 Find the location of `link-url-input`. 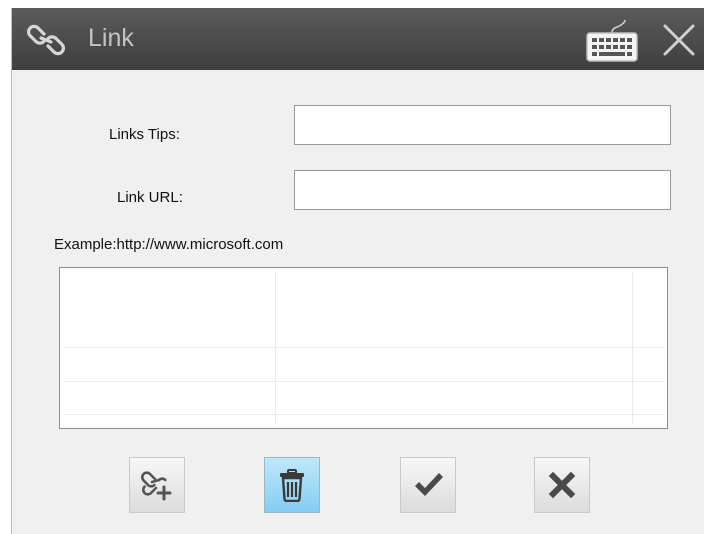

link-url-input is located at coordinates (482, 190).